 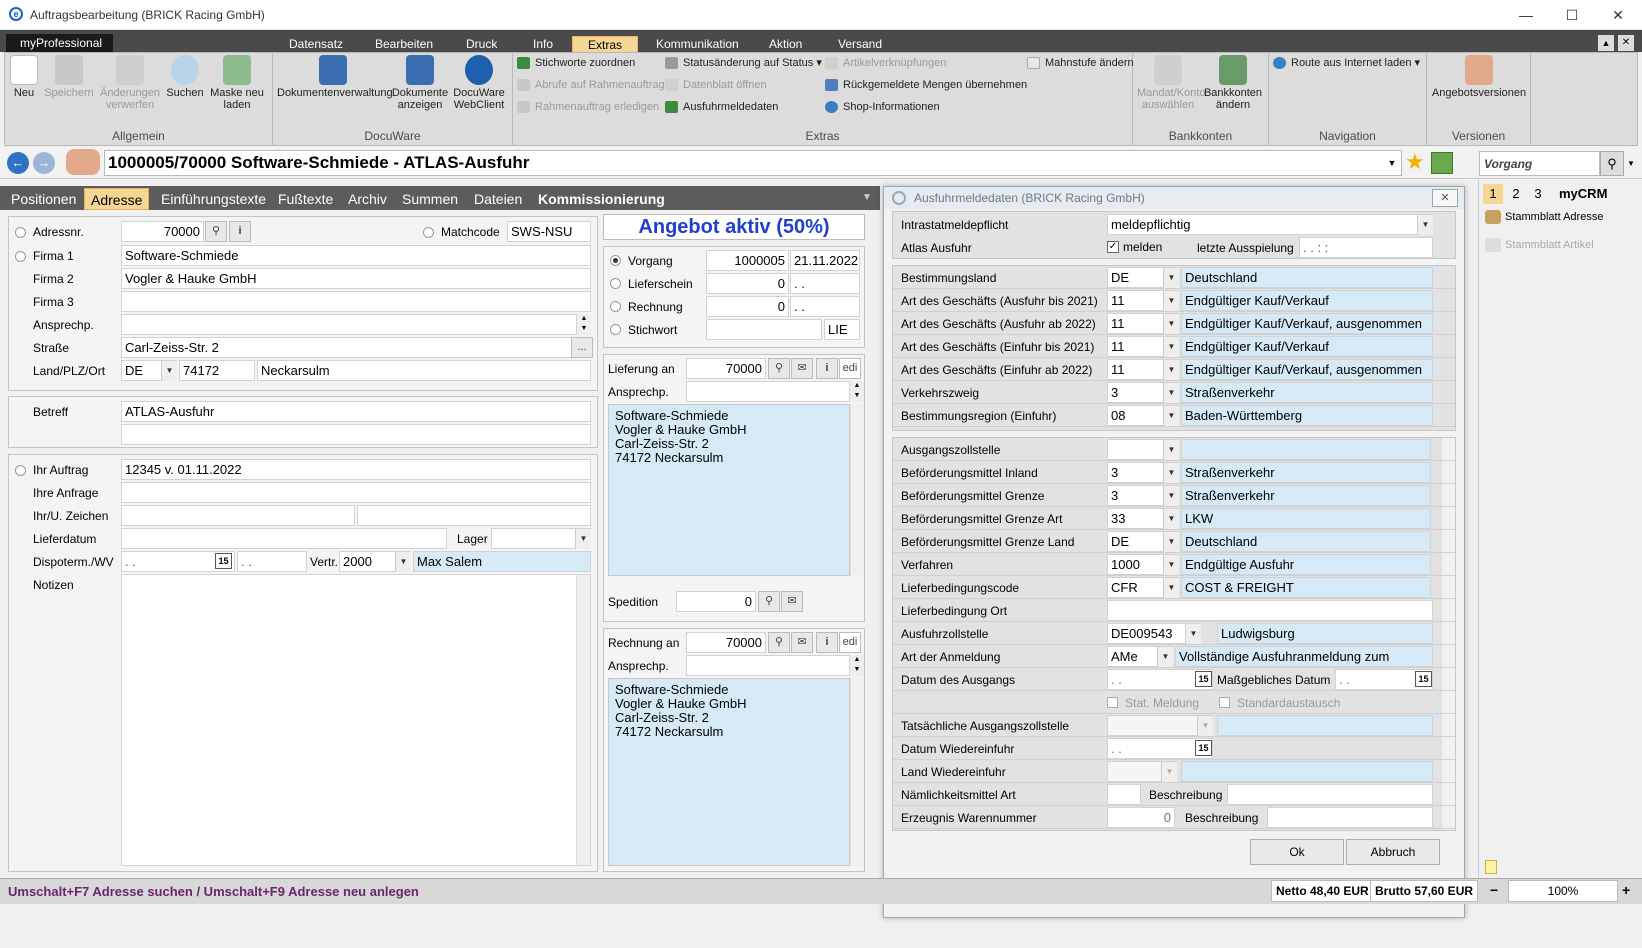 What do you see at coordinates (272, 561) in the screenshot?
I see `wv-date-field: . .` at bounding box center [272, 561].